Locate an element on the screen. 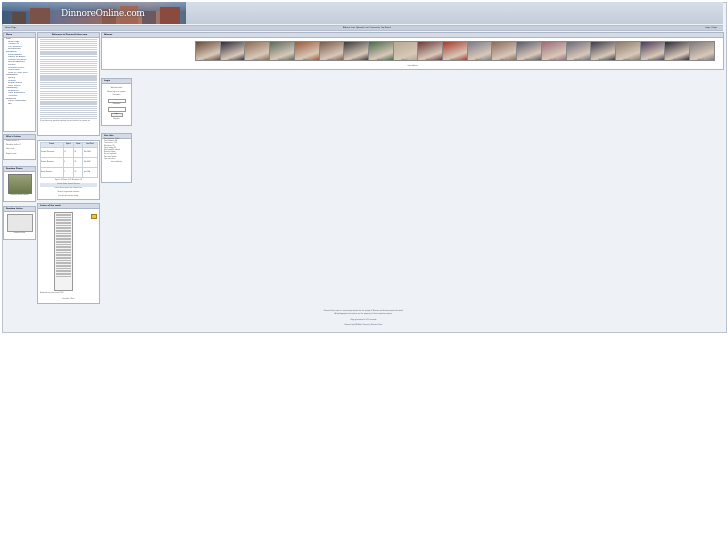 This screenshot has height=545, width=727. forum-last: Mar 2008 is located at coordinates (90, 152).